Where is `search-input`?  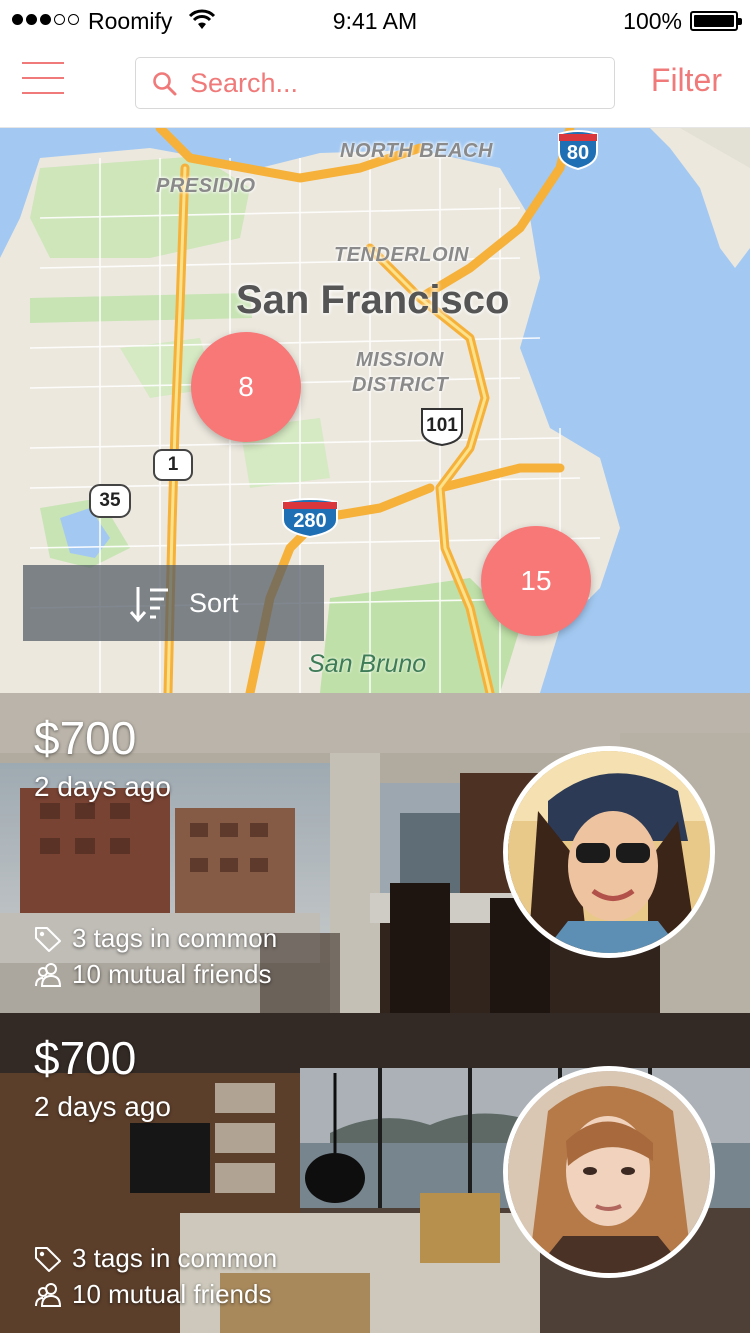 search-input is located at coordinates (395, 83).